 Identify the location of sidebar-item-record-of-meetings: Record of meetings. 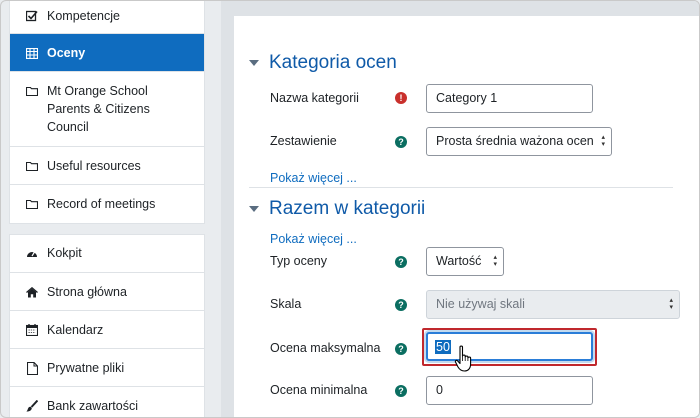
(107, 204).